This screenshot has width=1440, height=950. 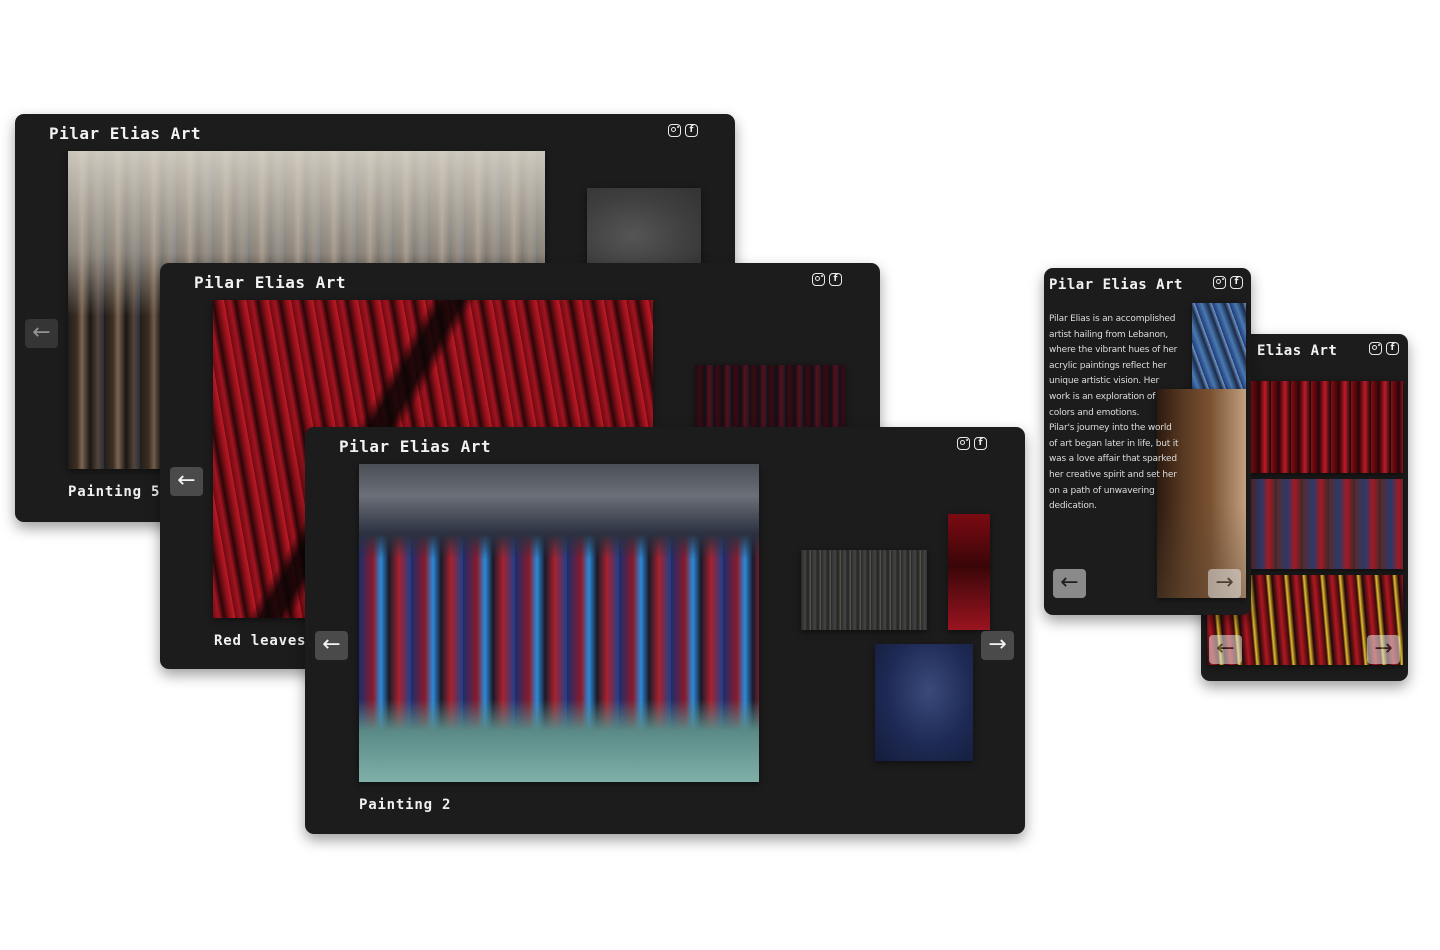 What do you see at coordinates (405, 805) in the screenshot?
I see `painting-caption: Painting 2` at bounding box center [405, 805].